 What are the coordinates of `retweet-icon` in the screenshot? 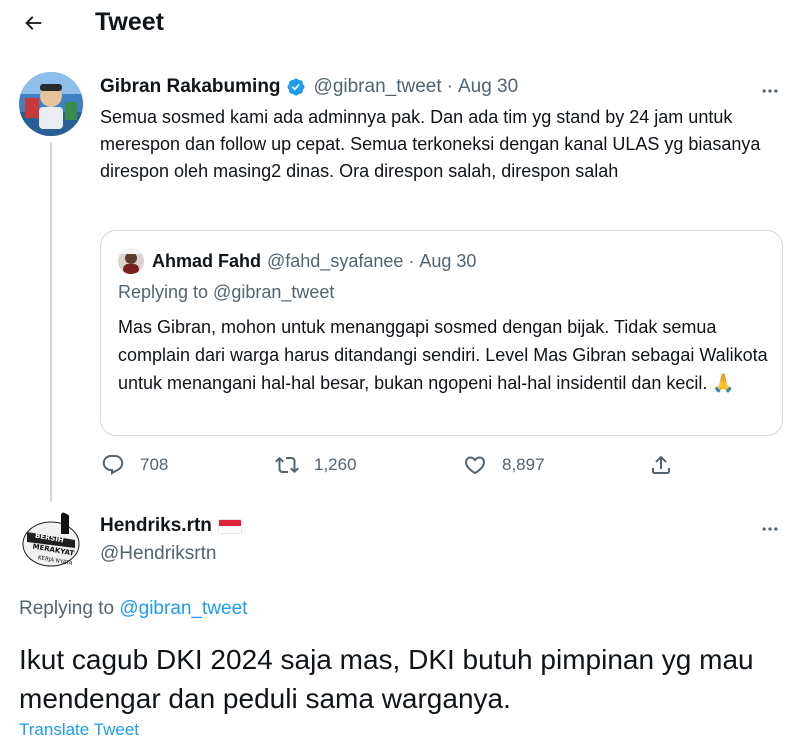 It's located at (287, 465).